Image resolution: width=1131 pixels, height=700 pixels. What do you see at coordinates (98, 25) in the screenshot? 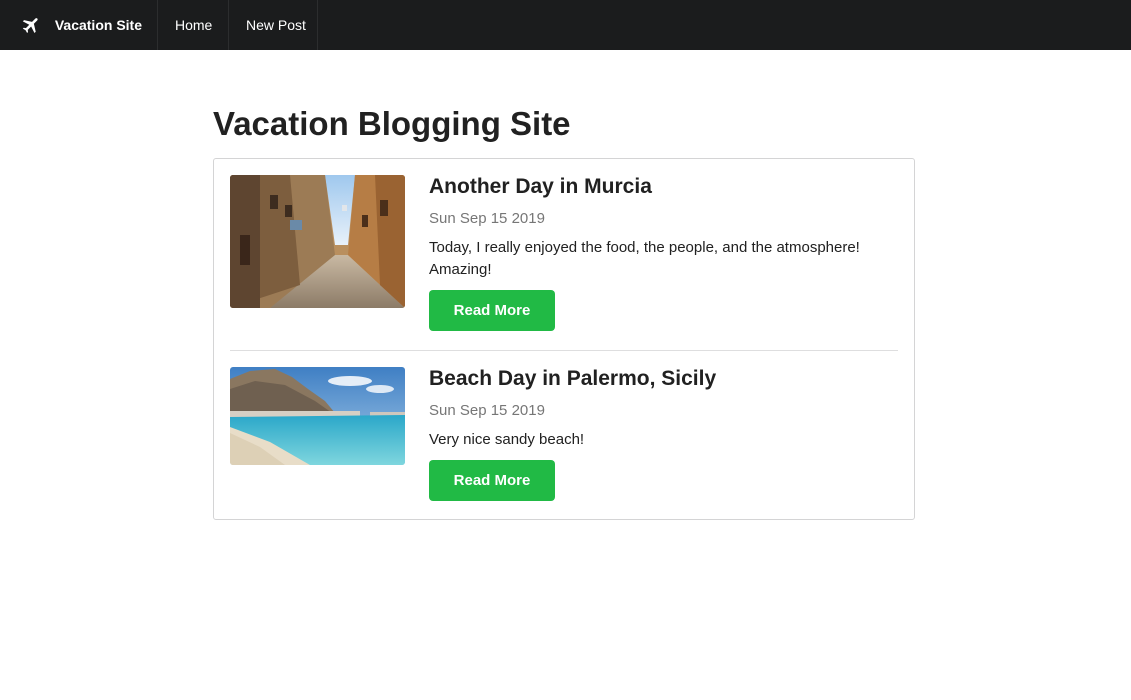
I see `brand-name: Vacation Site` at bounding box center [98, 25].